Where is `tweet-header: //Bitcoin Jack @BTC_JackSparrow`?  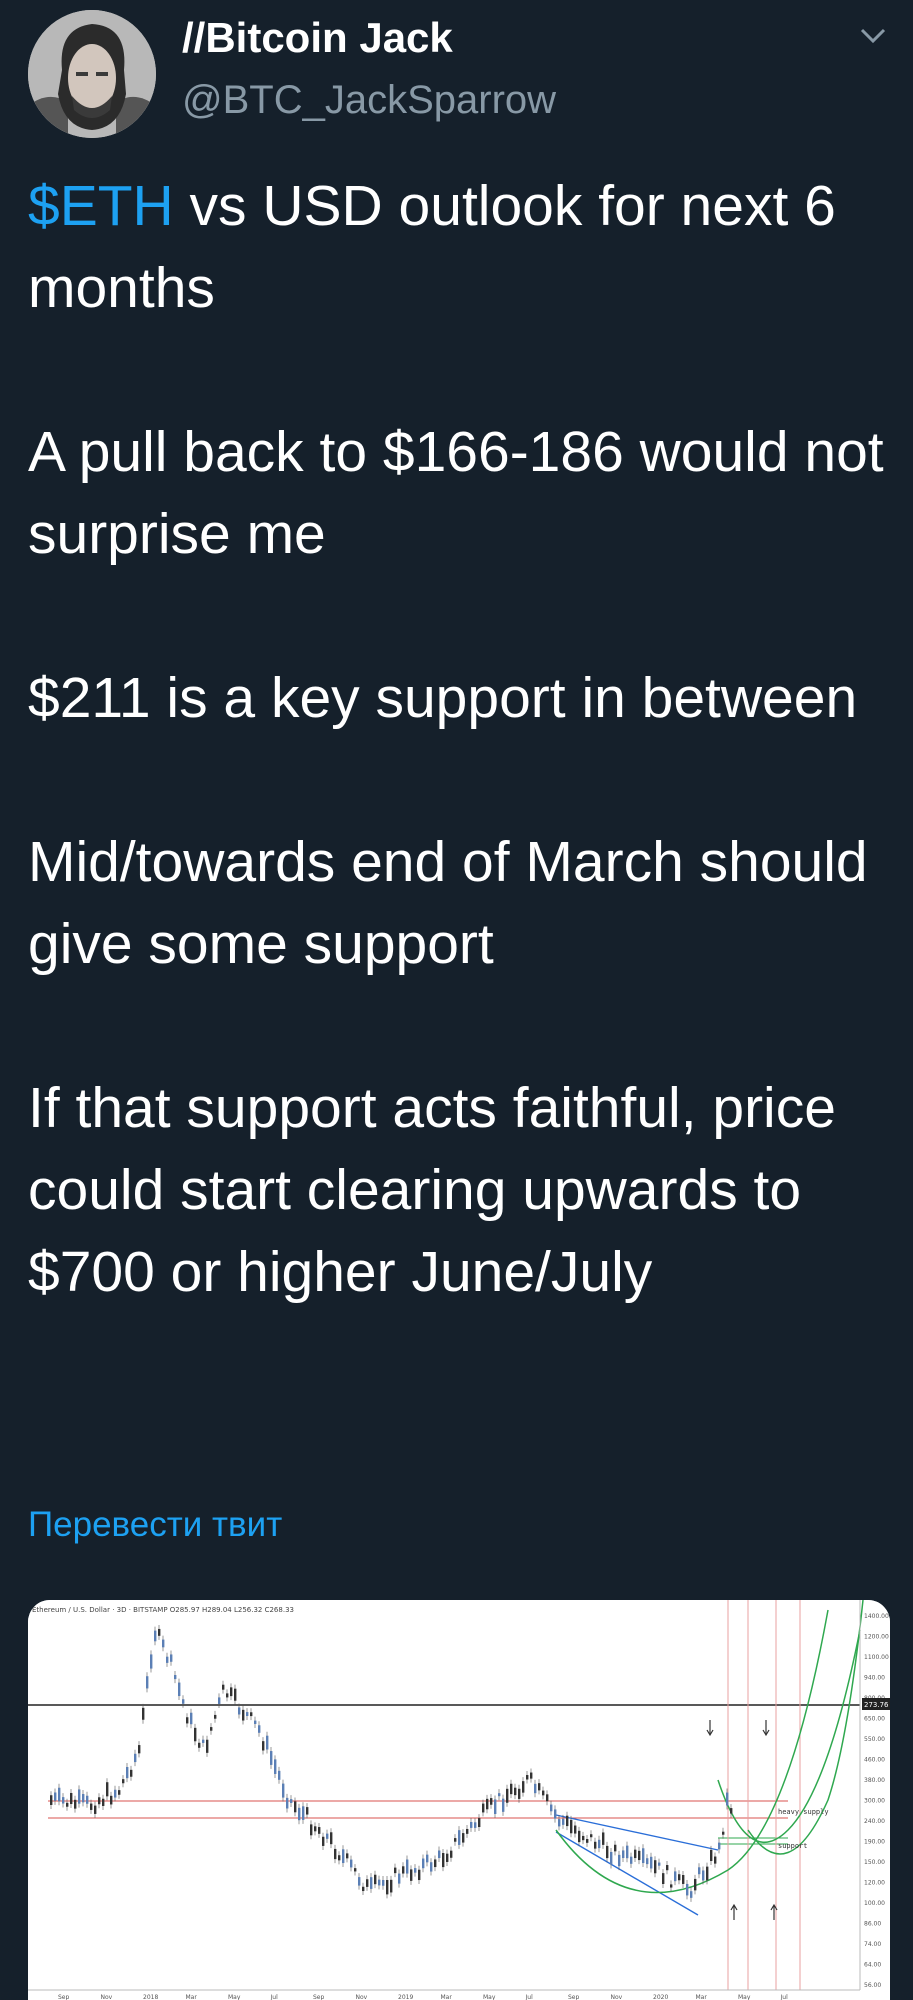
tweet-header: //Bitcoin Jack @BTC_JackSparrow is located at coordinates (456, 75).